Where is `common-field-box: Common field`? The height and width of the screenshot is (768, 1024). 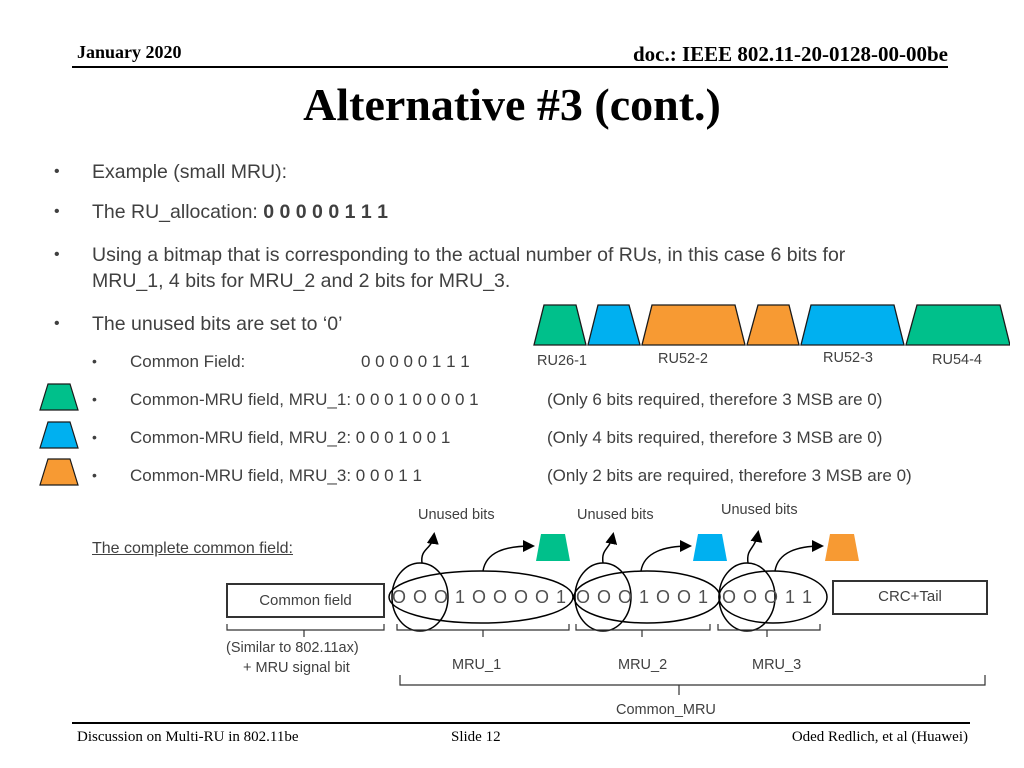 common-field-box: Common field is located at coordinates (305, 600).